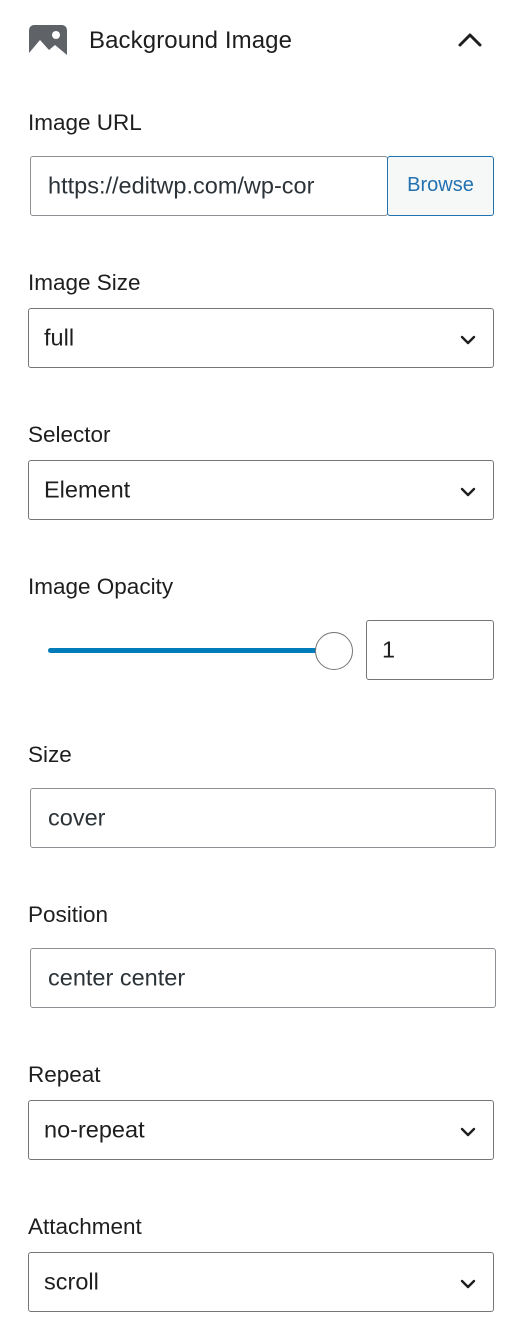 The height and width of the screenshot is (1342, 518). Describe the element at coordinates (261, 1130) in the screenshot. I see `repeat-select: no-repeat` at that location.